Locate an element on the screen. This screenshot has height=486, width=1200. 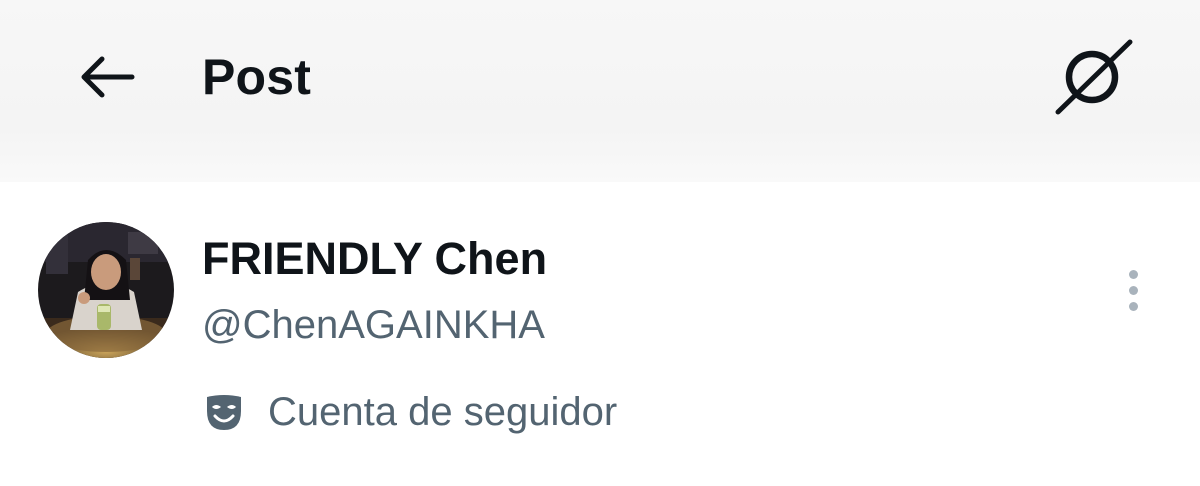
more-options-button is located at coordinates (1133, 290).